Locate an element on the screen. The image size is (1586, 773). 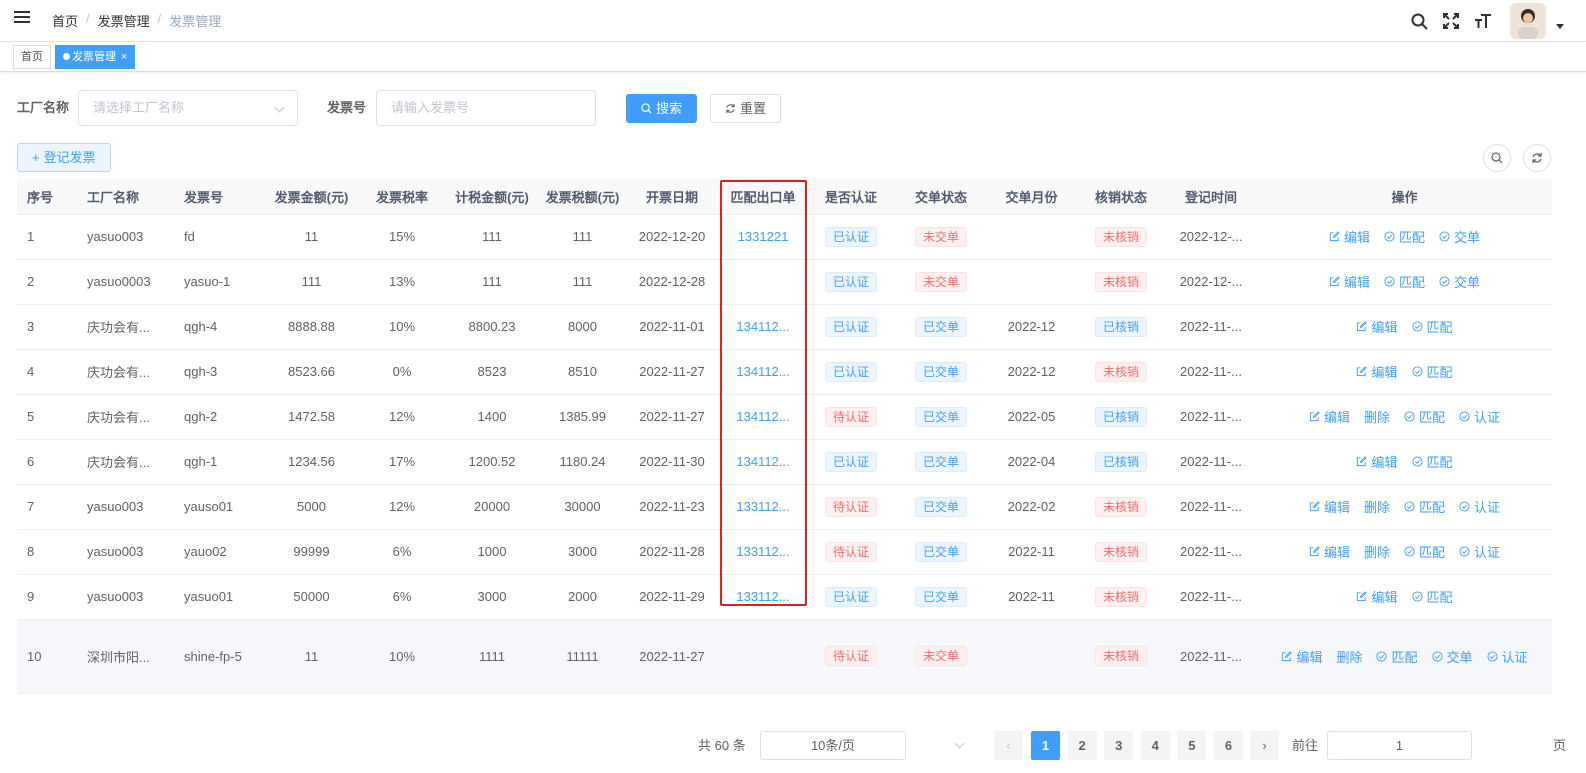
fullscreen-icon is located at coordinates (1451, 21).